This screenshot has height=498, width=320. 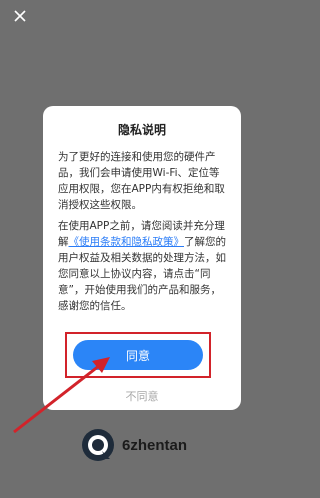 I want to click on close-icon, so click(x=20, y=16).